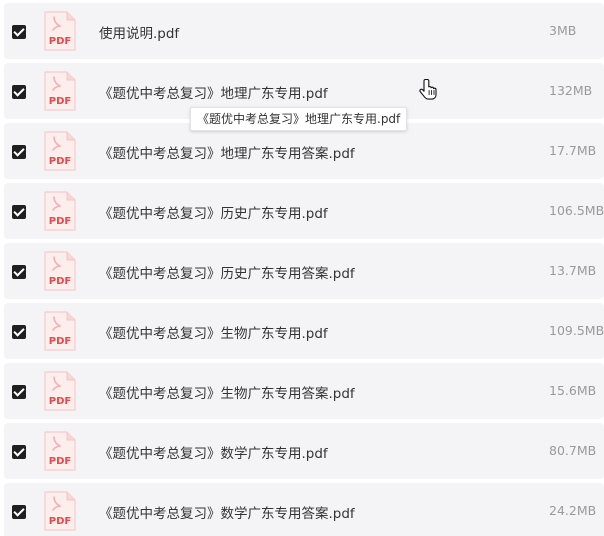  What do you see at coordinates (571, 90) in the screenshot?
I see `file-size: 132MB` at bounding box center [571, 90].